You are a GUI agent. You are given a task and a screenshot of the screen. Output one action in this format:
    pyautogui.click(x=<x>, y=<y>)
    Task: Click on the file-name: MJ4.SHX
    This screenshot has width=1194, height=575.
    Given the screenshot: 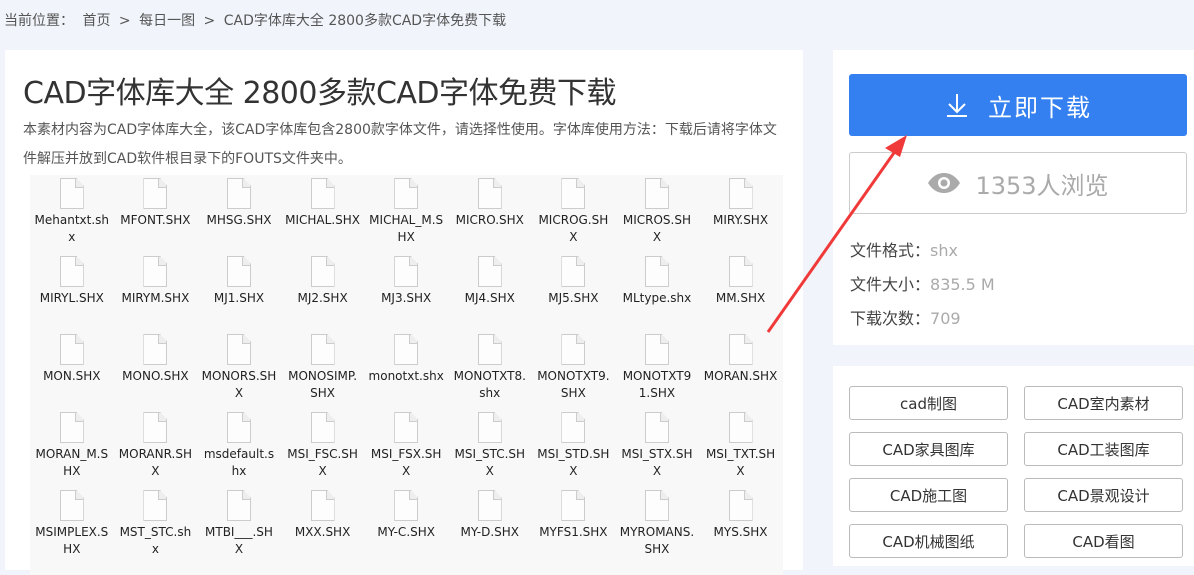 What is the action you would take?
    pyautogui.click(x=489, y=298)
    